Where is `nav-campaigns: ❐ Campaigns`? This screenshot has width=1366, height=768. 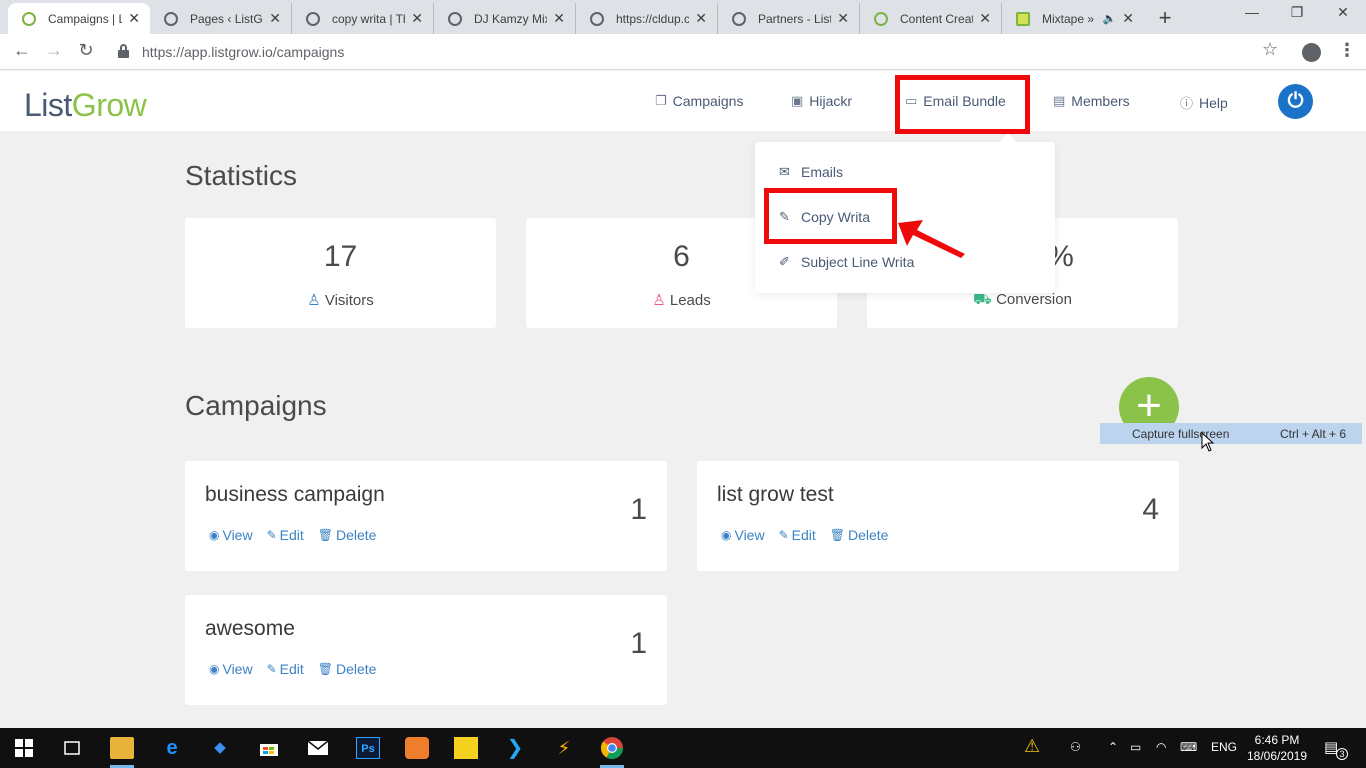
nav-campaigns: ❐ Campaigns is located at coordinates (699, 101).